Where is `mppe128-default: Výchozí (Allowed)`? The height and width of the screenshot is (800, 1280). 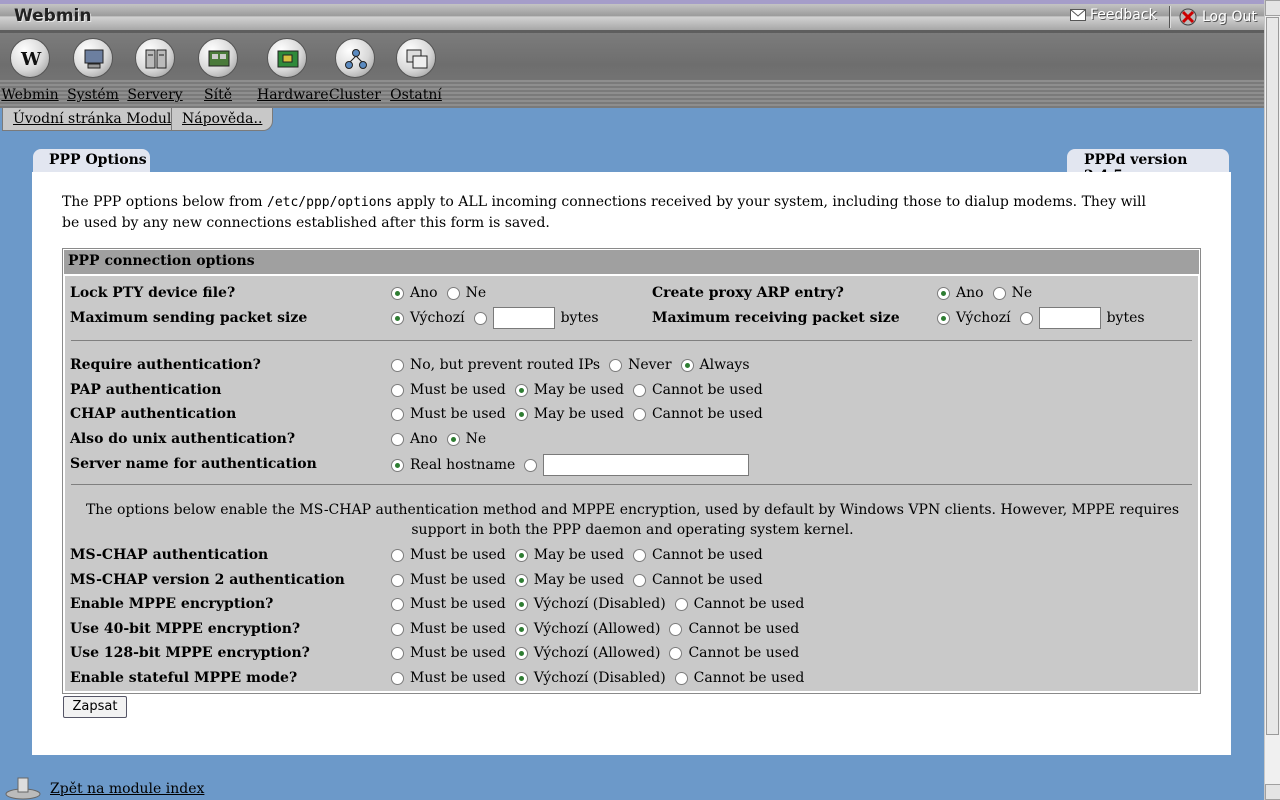
mppe128-default: Výchozí (Allowed) is located at coordinates (587, 653).